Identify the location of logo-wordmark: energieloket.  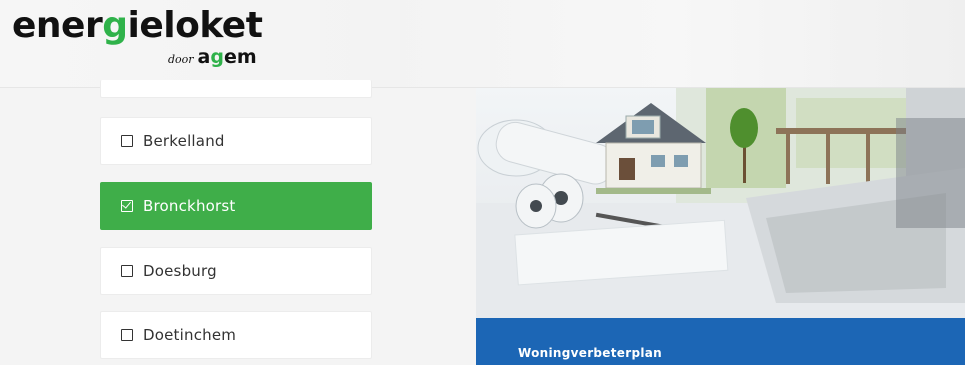
(137, 25).